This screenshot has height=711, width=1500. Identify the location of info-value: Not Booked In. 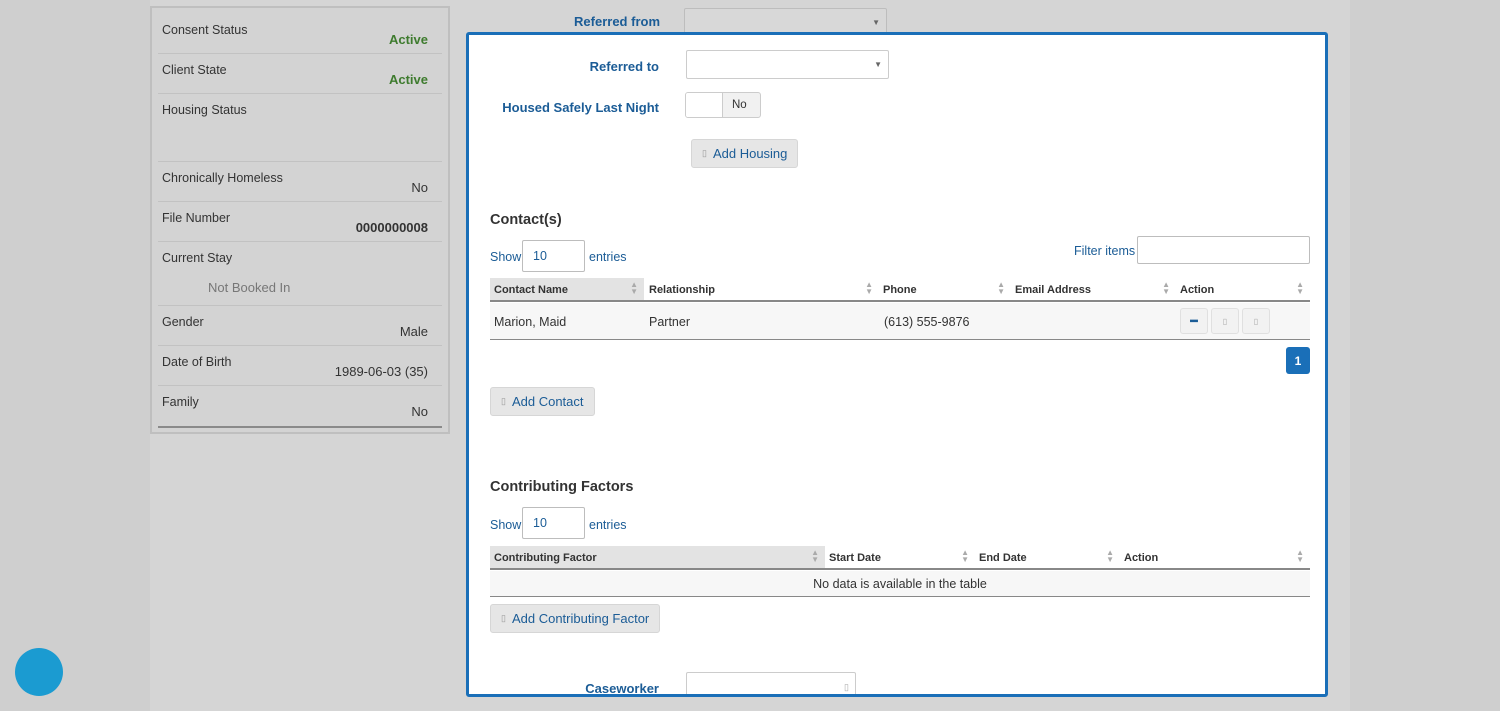
(249, 287).